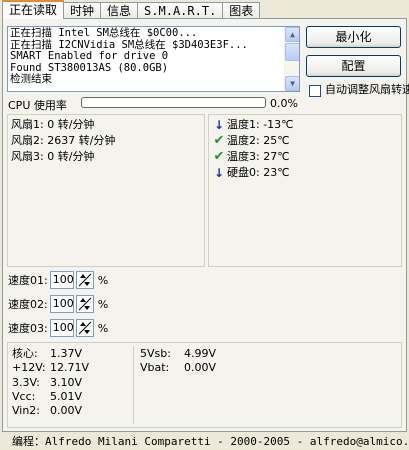 The height and width of the screenshot is (450, 409). Describe the element at coordinates (155, 353) in the screenshot. I see `voltage-key: 5Vsb:` at that location.